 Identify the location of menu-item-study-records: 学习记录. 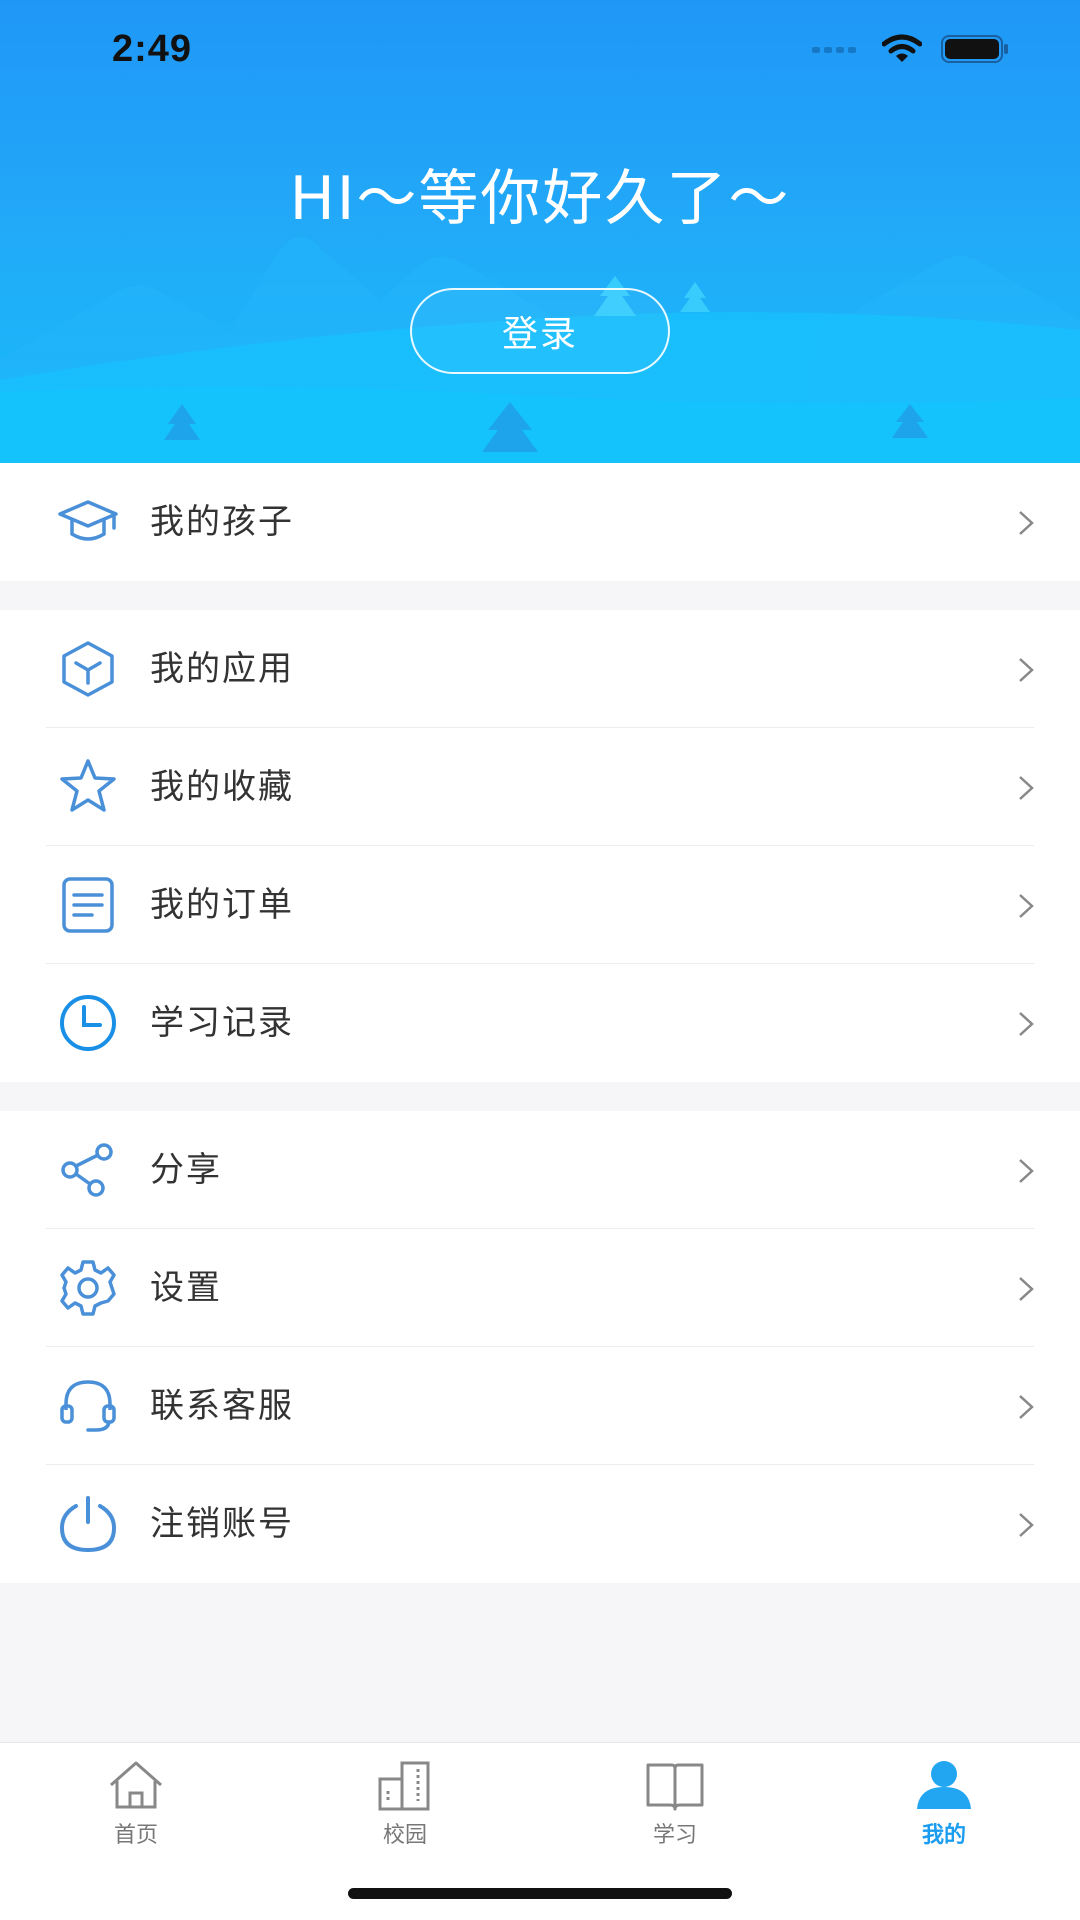
(540, 1023).